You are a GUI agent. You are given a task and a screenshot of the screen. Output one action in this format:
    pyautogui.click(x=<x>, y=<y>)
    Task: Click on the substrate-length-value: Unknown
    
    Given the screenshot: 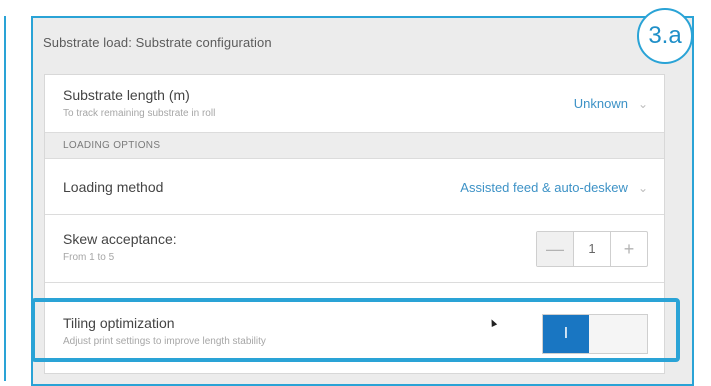 What is the action you would take?
    pyautogui.click(x=600, y=103)
    